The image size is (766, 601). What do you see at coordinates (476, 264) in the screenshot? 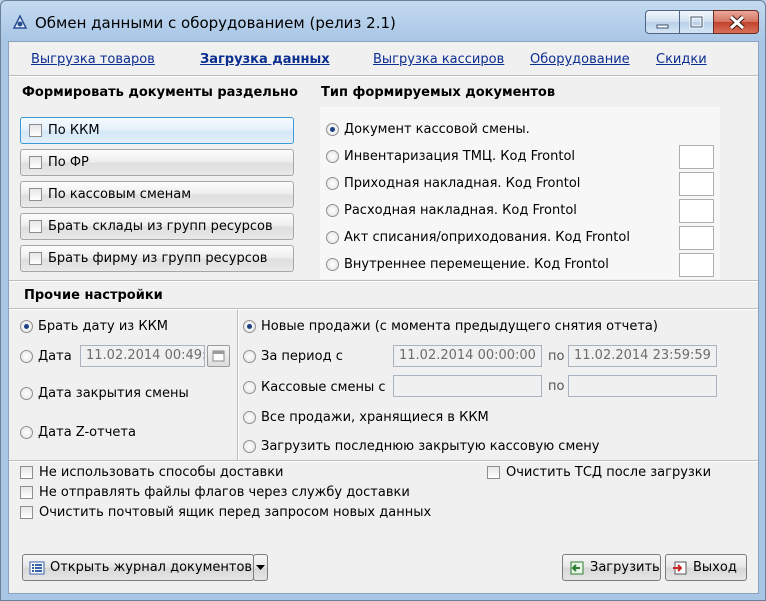
I see `radio-label: Внутреннее перемещение. Код Frontol` at bounding box center [476, 264].